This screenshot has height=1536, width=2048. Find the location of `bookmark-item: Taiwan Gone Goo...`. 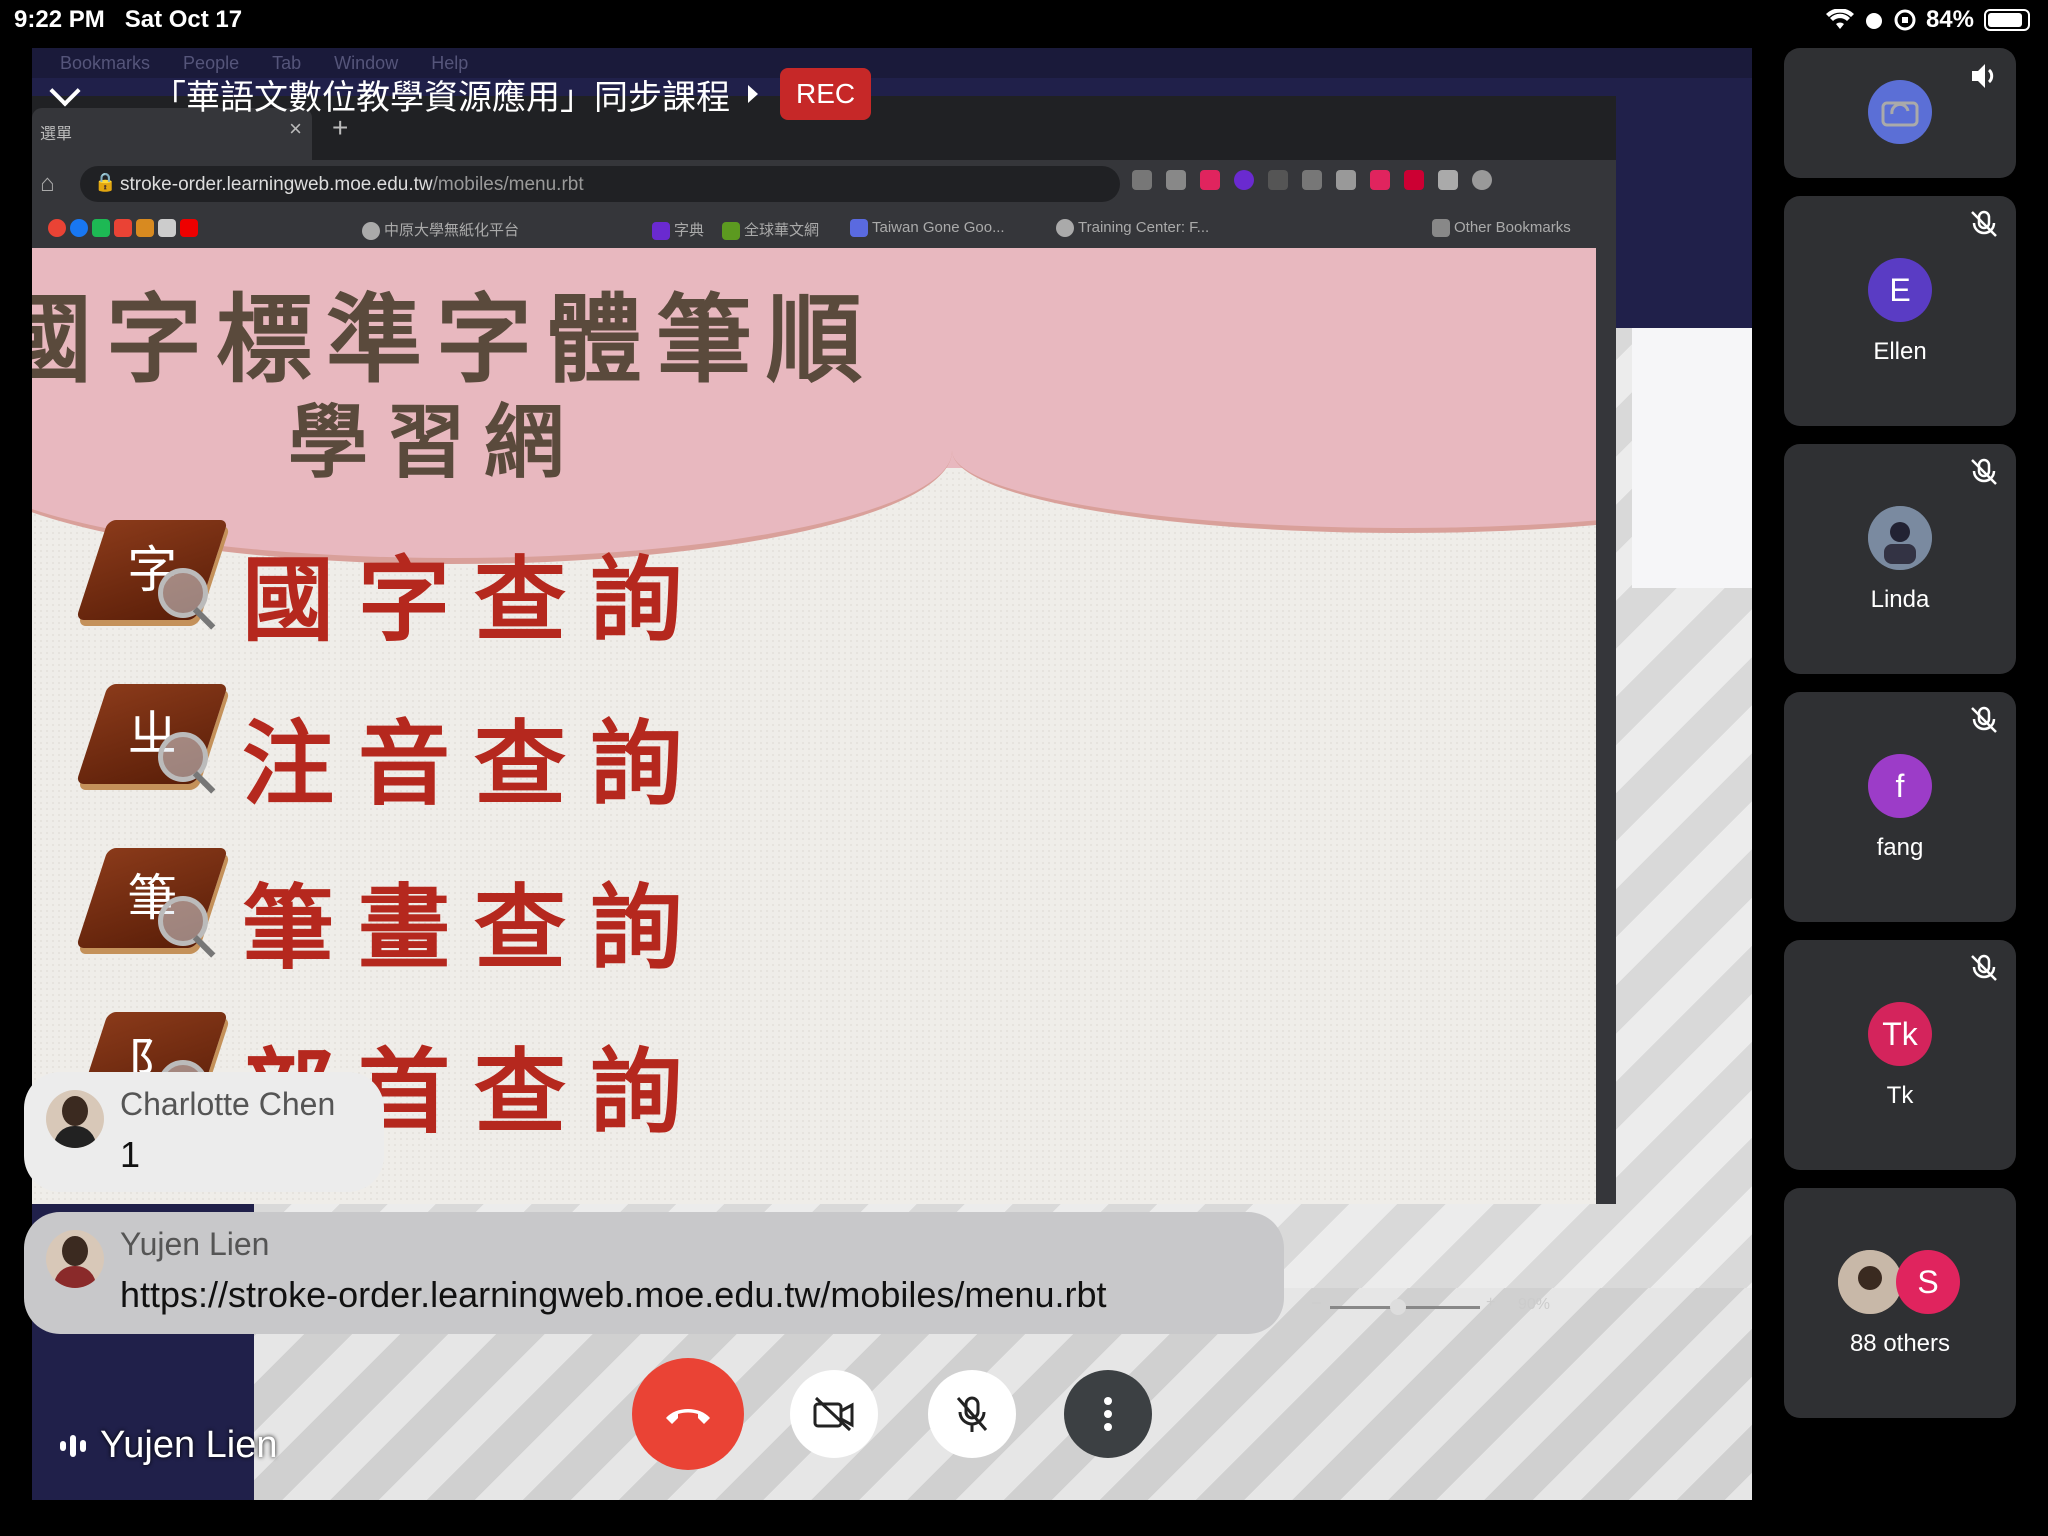

bookmark-item: Taiwan Gone Goo... is located at coordinates (927, 228).